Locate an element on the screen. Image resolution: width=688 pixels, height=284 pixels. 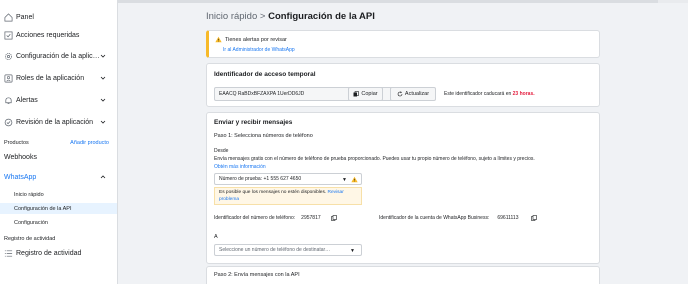
products-section-label: Productos is located at coordinates (16, 143).